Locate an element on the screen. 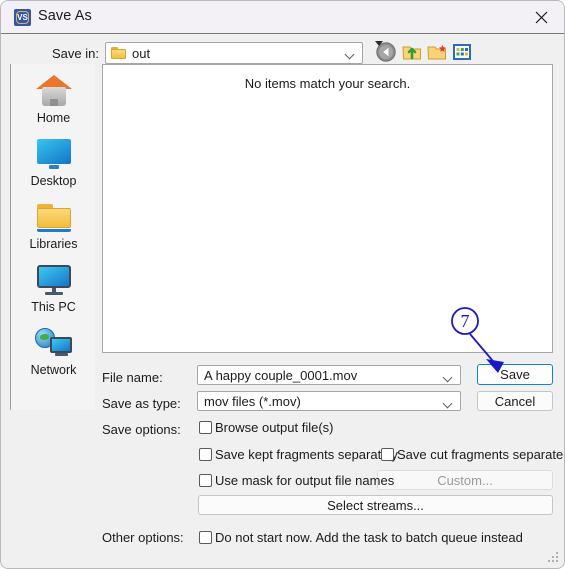 The image size is (565, 569). sidebar-item-libraries: Libraries is located at coordinates (53, 230).